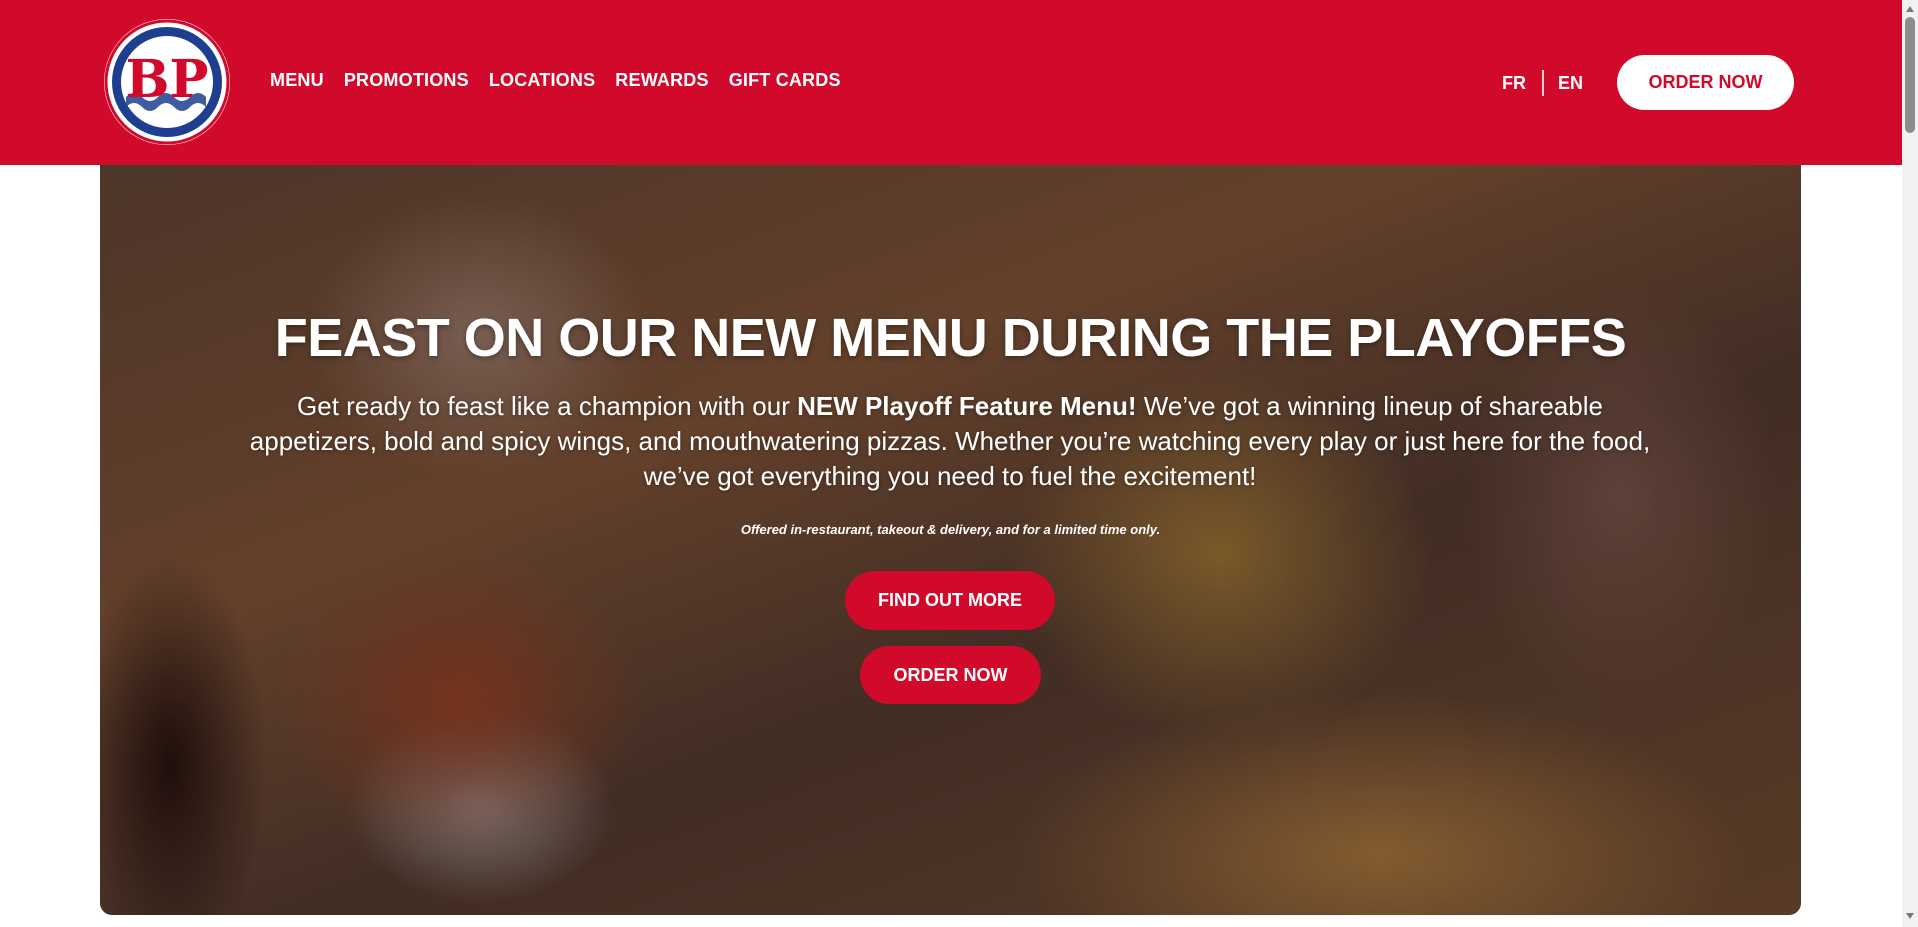 The height and width of the screenshot is (927, 1918). I want to click on nav-gift-cards: GIFT CARDS, so click(785, 80).